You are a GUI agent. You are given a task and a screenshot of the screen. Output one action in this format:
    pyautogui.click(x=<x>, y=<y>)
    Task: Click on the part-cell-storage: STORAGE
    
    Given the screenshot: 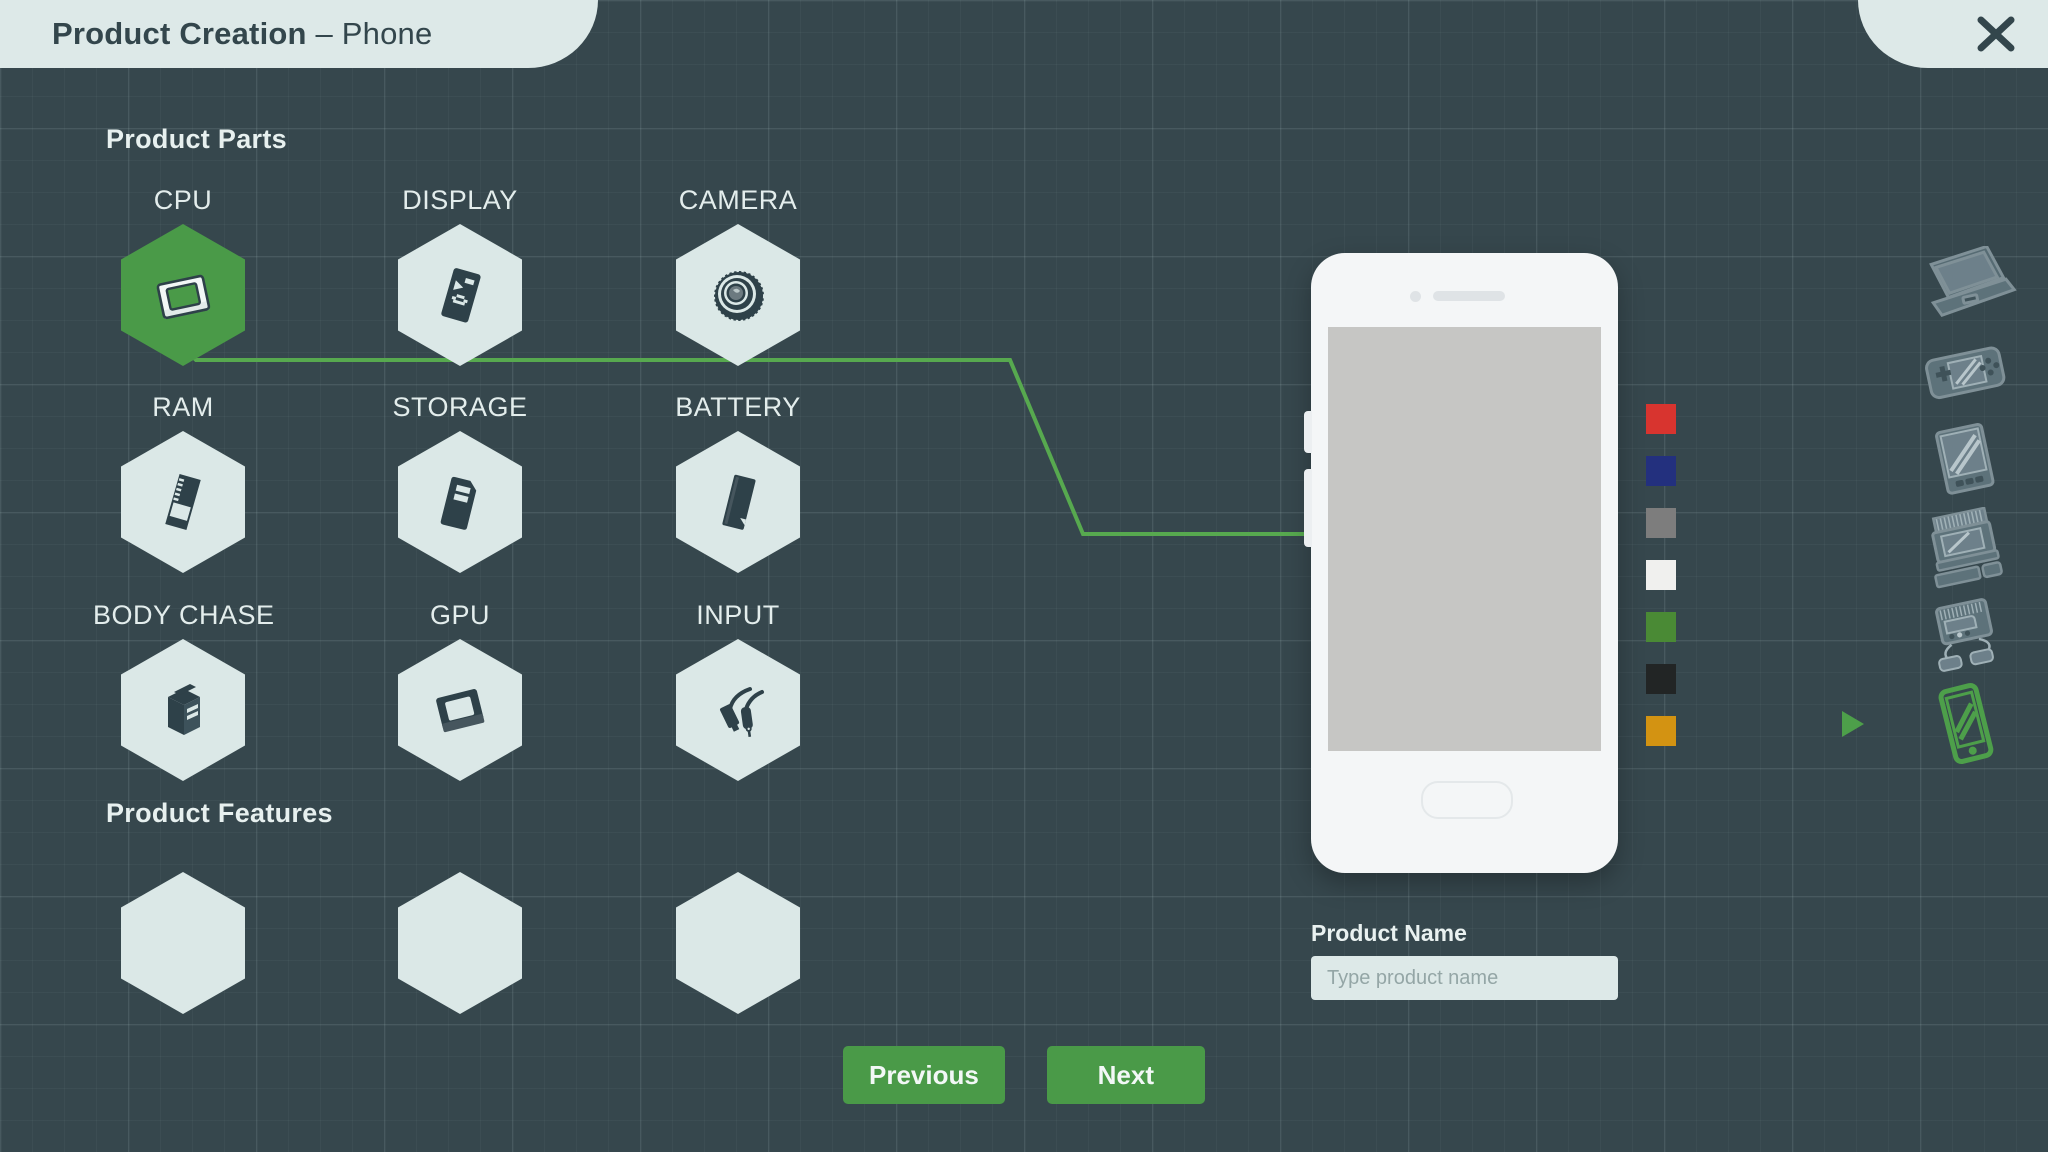 What is the action you would take?
    pyautogui.click(x=460, y=482)
    